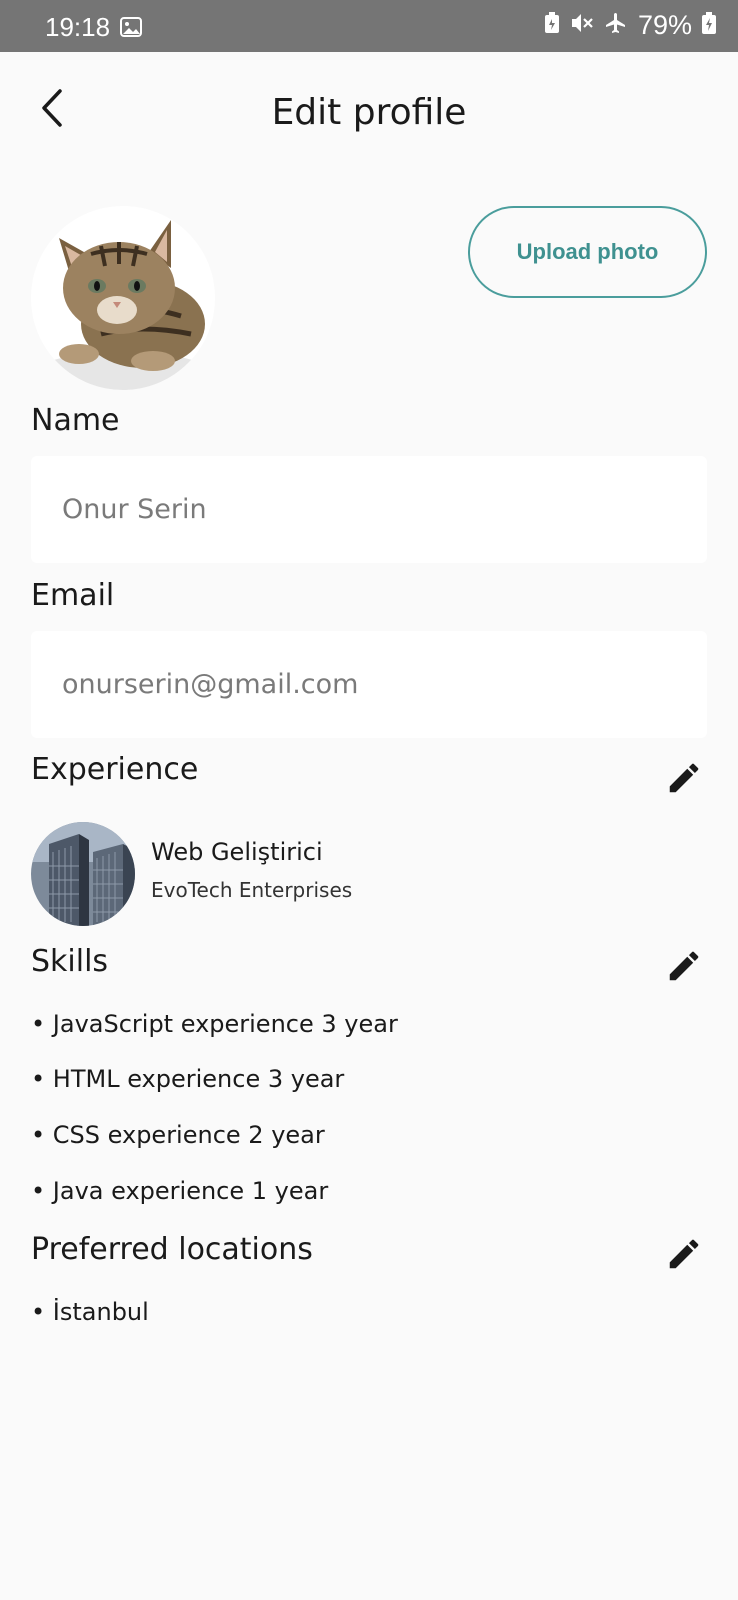 The width and height of the screenshot is (738, 1600). Describe the element at coordinates (616, 25) in the screenshot. I see `airplane-icon` at that location.